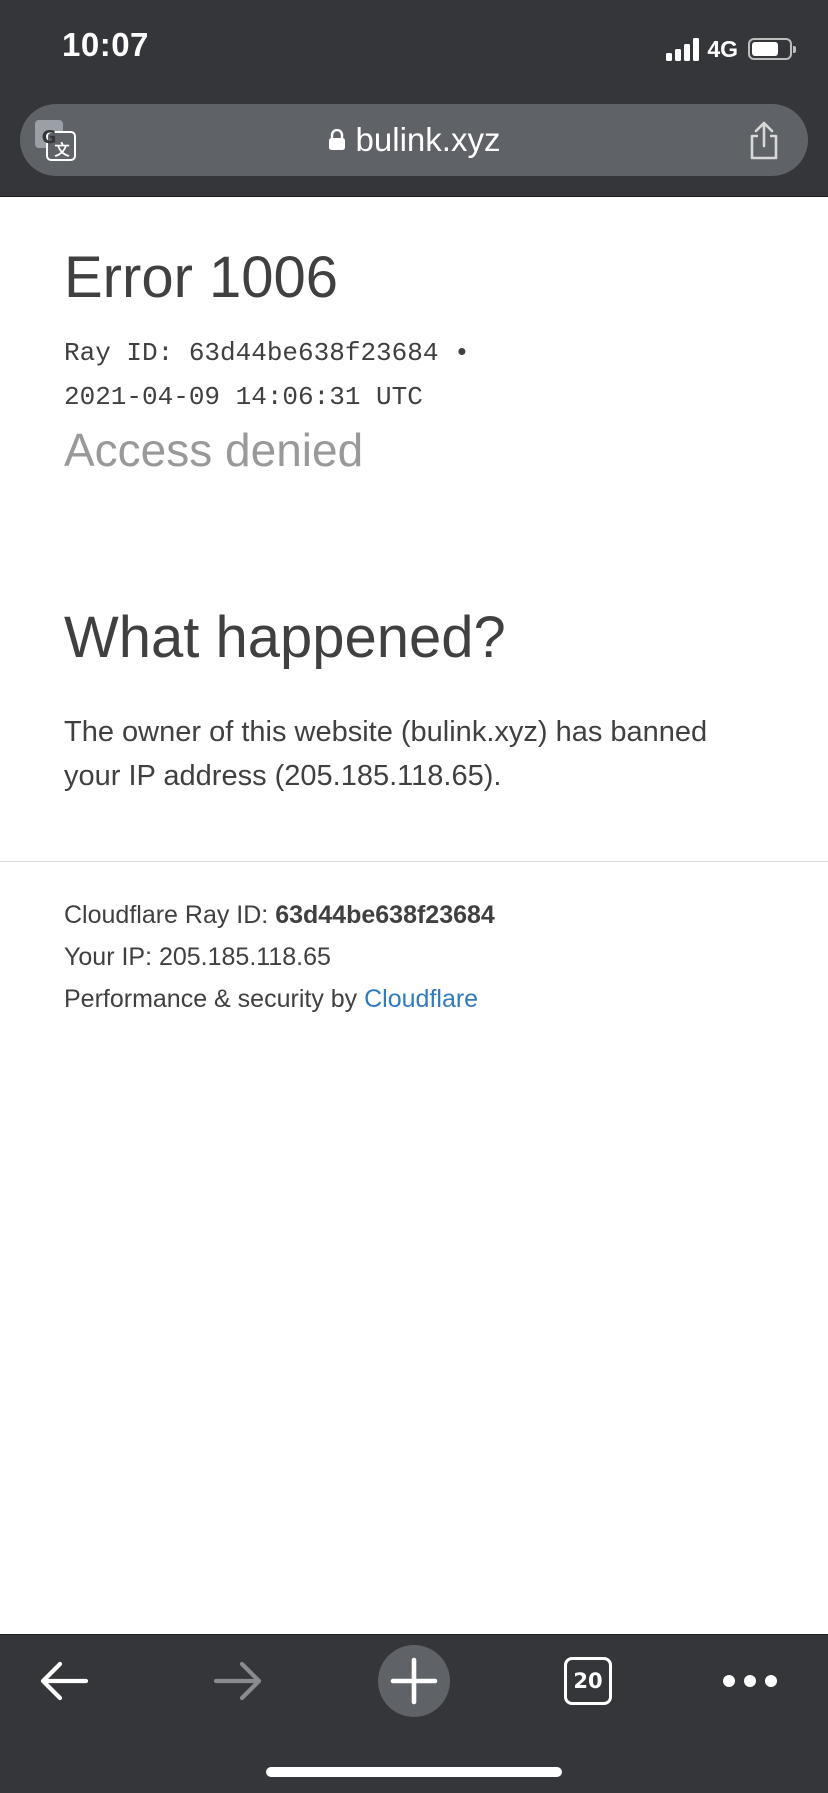  What do you see at coordinates (414, 98) in the screenshot?
I see `browser-top-chrome: 10:07 4G G 文 bulink.xyz` at bounding box center [414, 98].